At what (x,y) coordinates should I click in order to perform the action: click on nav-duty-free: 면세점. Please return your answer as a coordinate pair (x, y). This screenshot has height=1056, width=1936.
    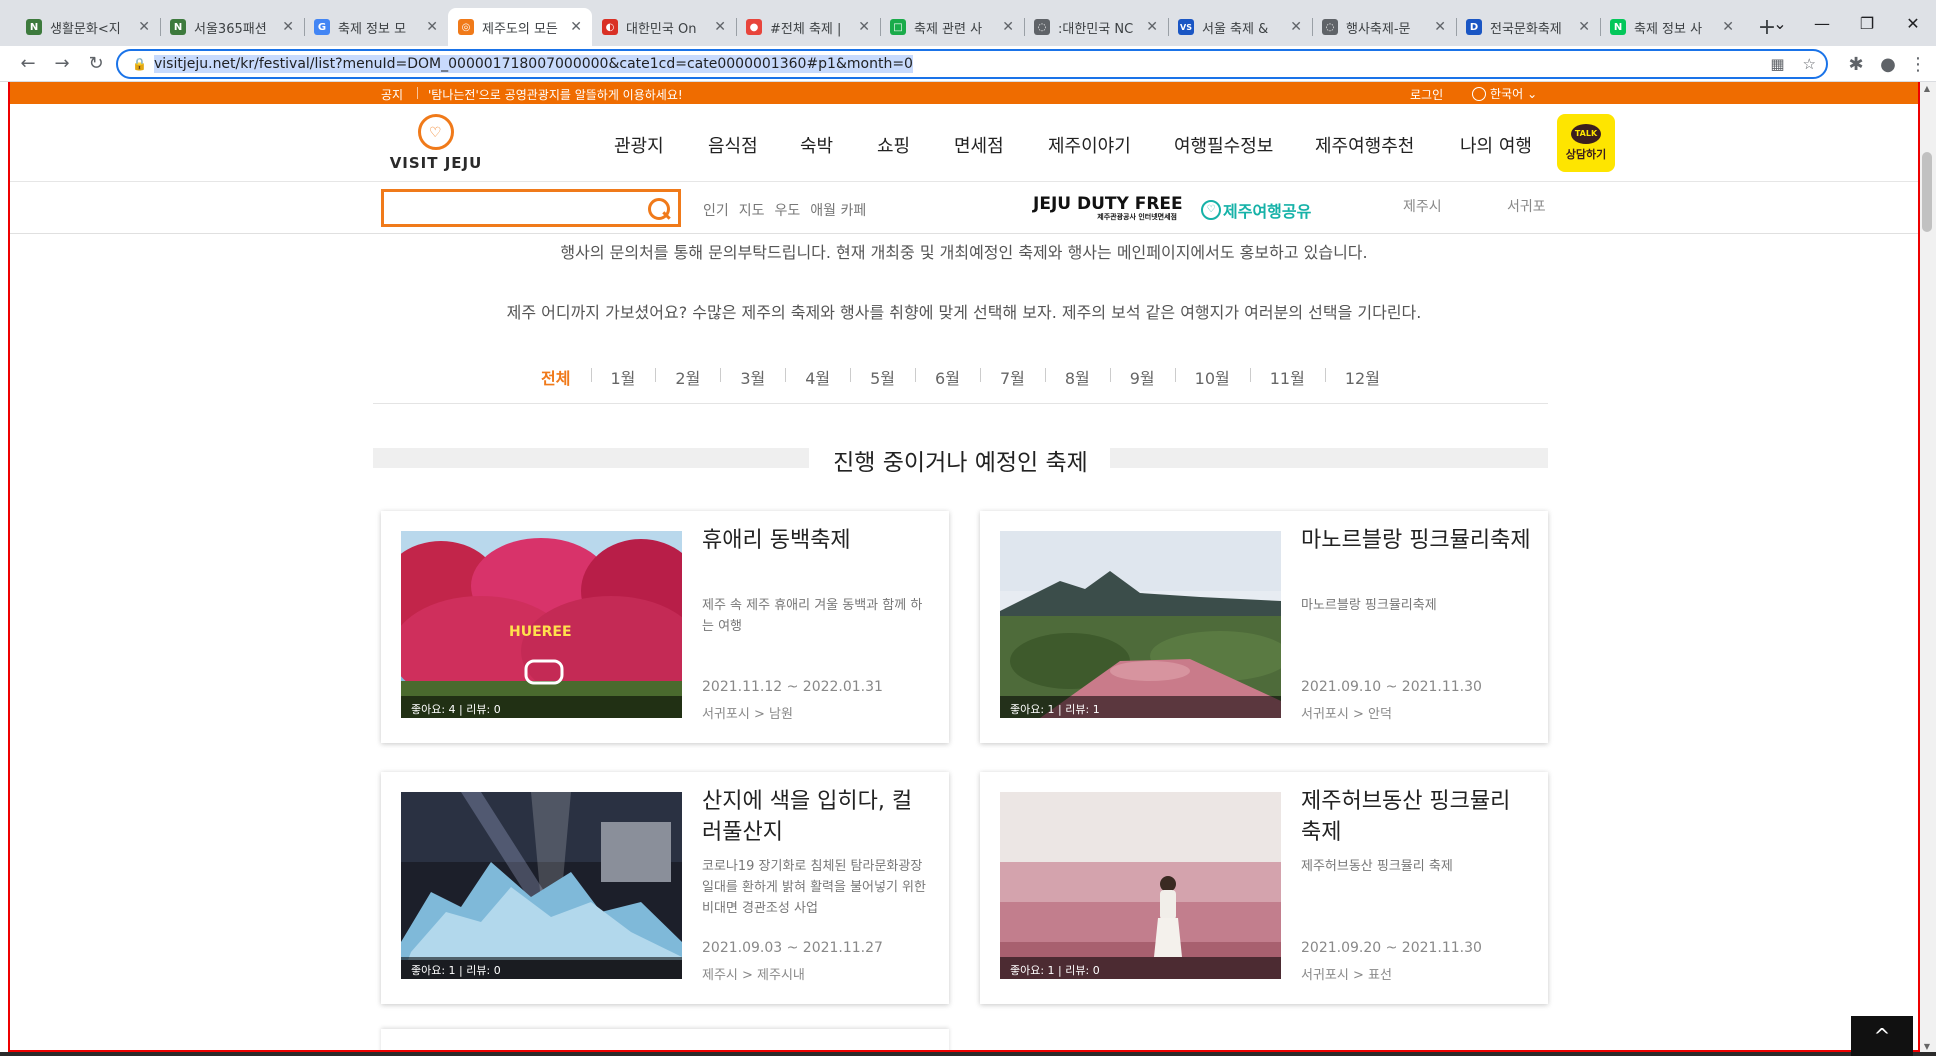
    Looking at the image, I should click on (979, 145).